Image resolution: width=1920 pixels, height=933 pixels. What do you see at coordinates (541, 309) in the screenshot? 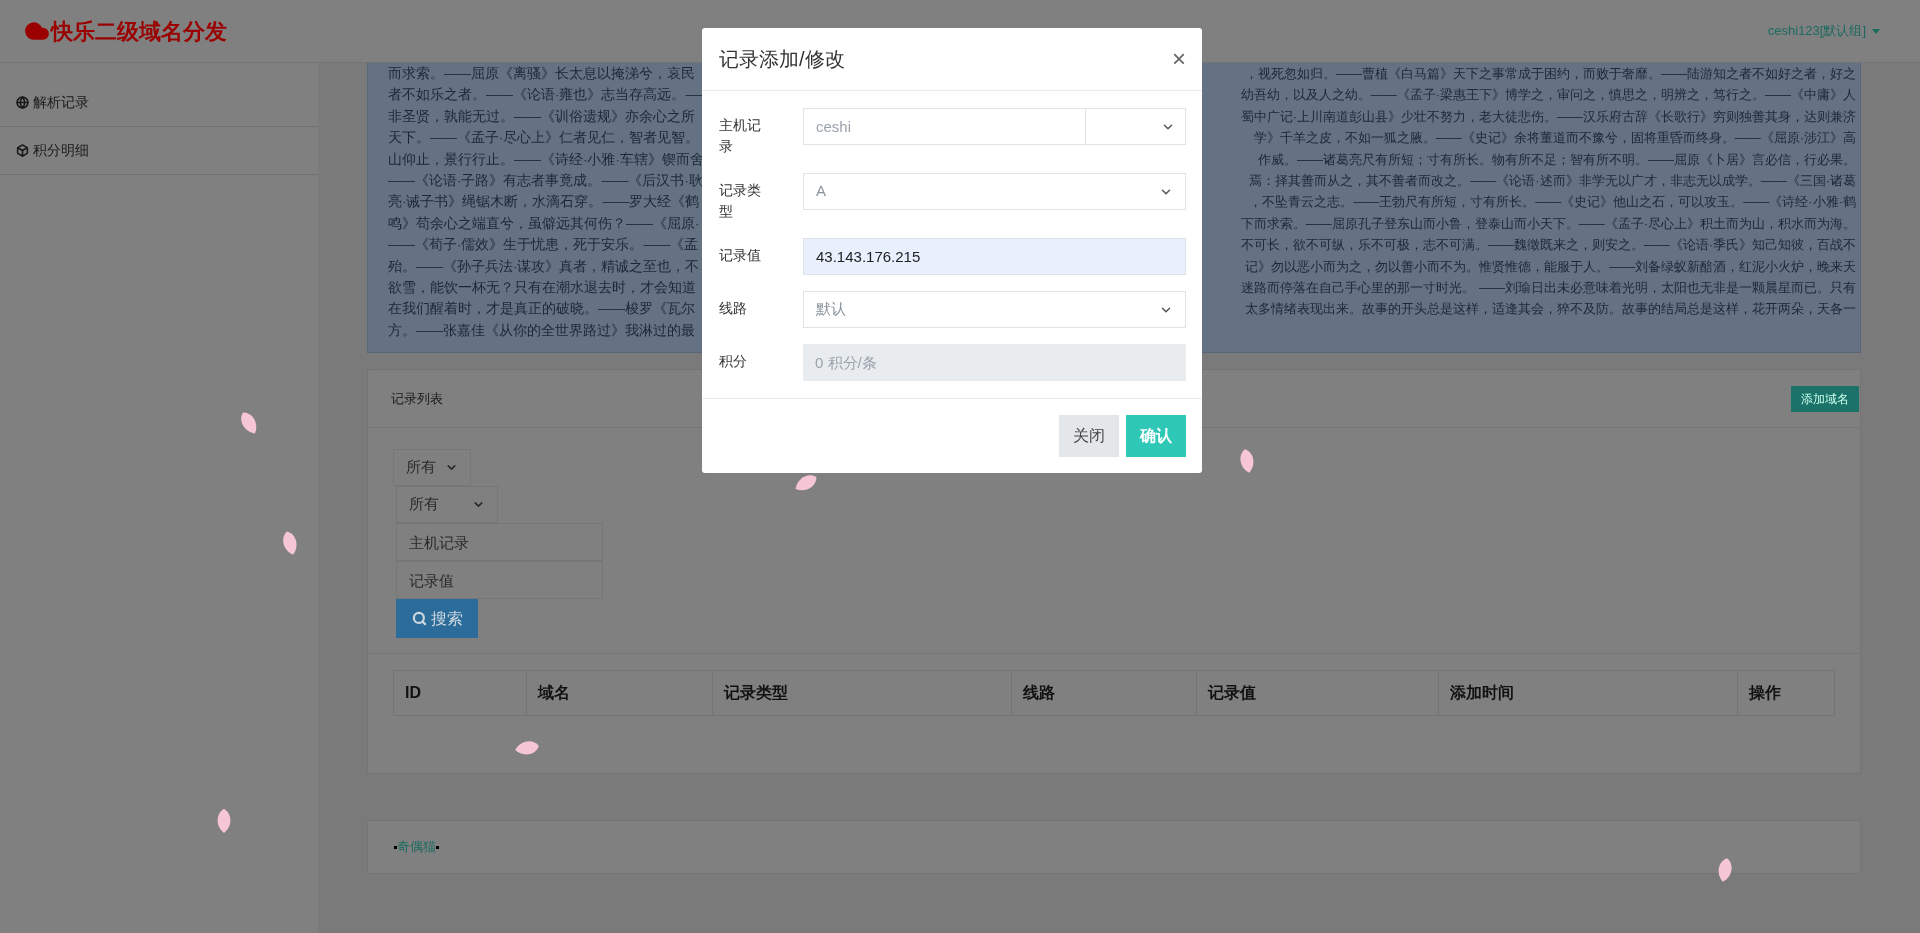
I see `quote-text: 在我们醒着时，才是真正的破晓。——梭罗《瓦尔` at bounding box center [541, 309].